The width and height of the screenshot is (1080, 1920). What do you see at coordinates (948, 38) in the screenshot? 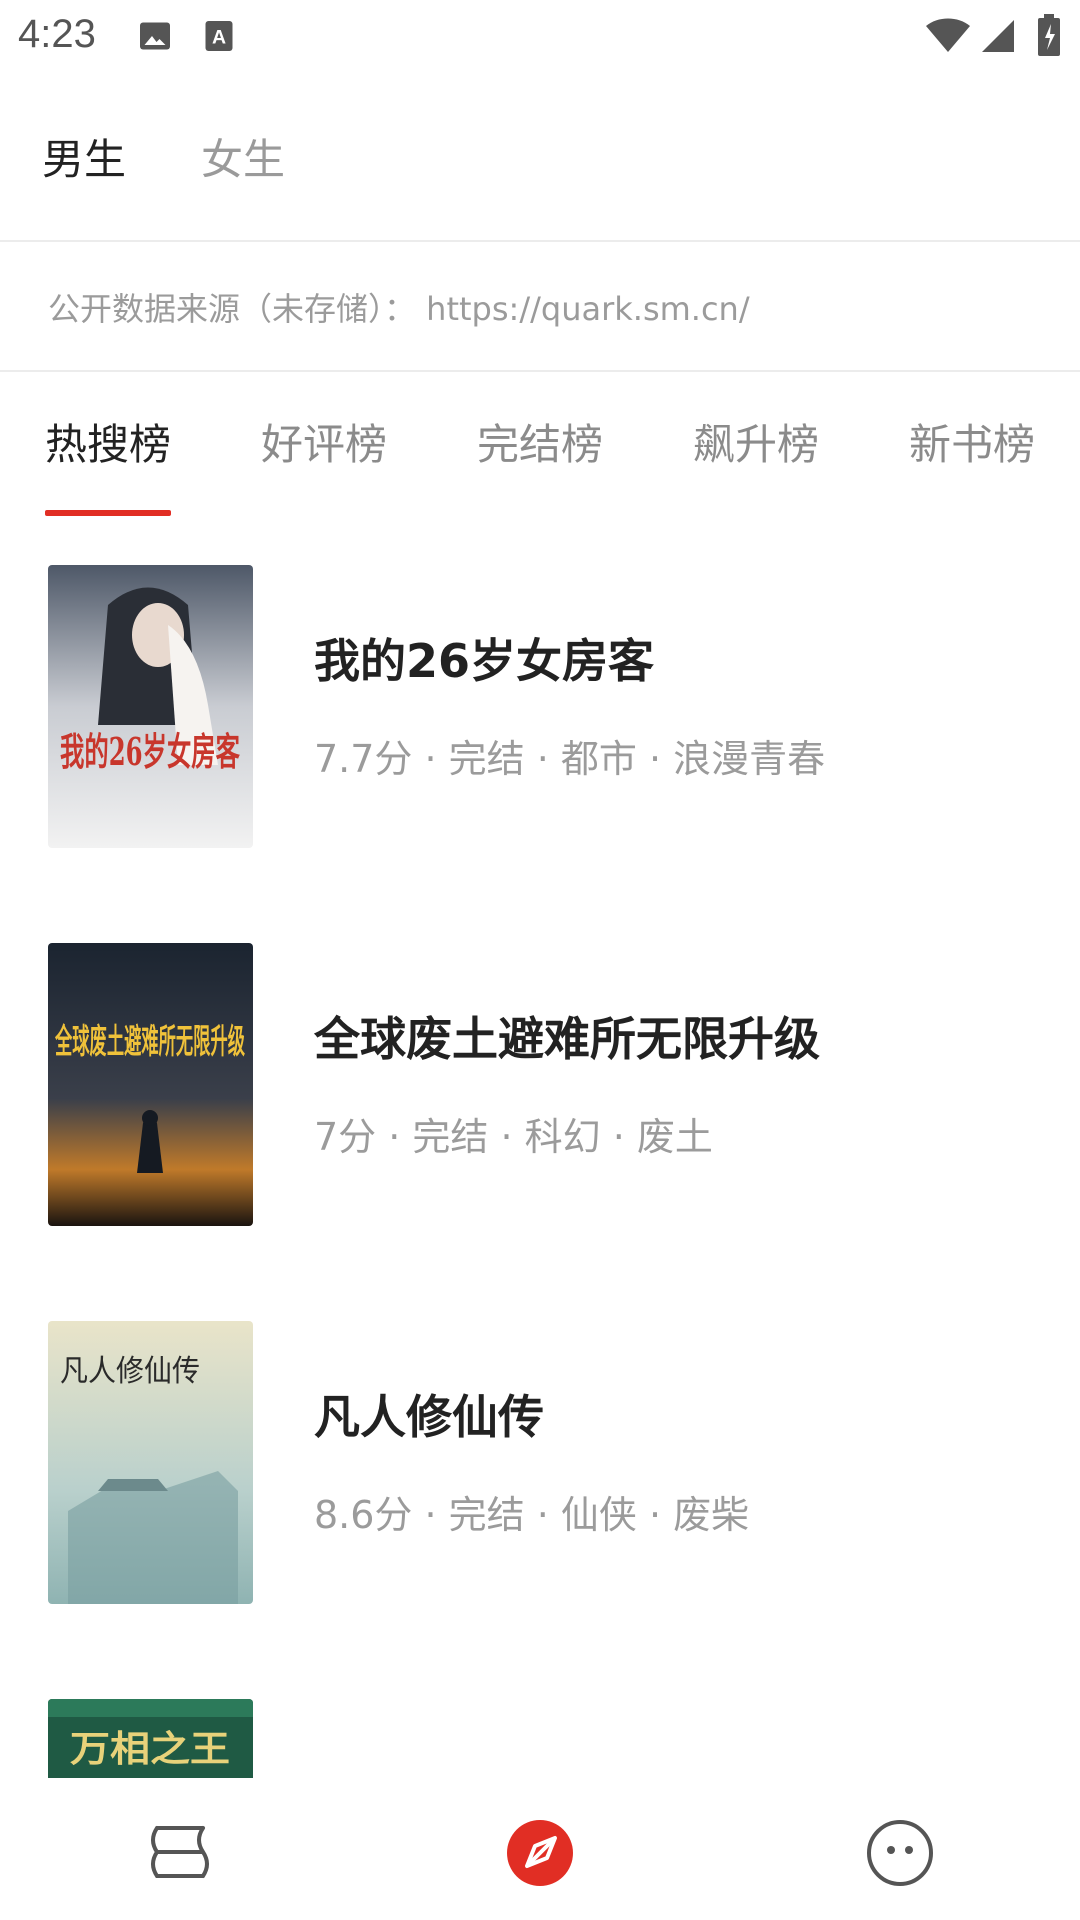
I see `wifi-icon` at bounding box center [948, 38].